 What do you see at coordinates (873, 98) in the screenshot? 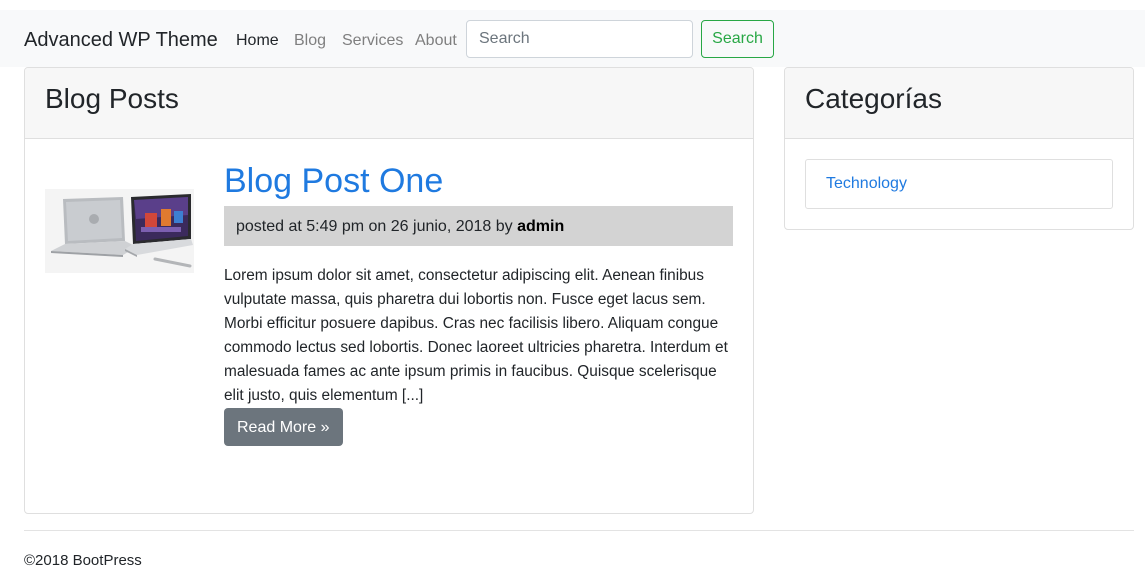
I see `categories-title: Categorías` at bounding box center [873, 98].